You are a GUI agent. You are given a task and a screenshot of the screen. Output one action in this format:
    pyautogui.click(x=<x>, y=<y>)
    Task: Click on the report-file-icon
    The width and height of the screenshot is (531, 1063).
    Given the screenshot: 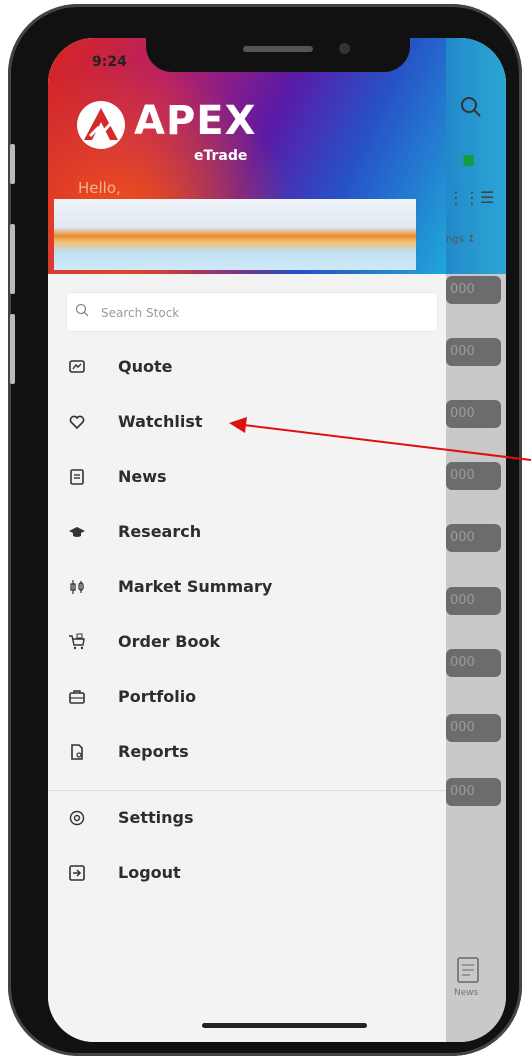 What is the action you would take?
    pyautogui.click(x=77, y=752)
    